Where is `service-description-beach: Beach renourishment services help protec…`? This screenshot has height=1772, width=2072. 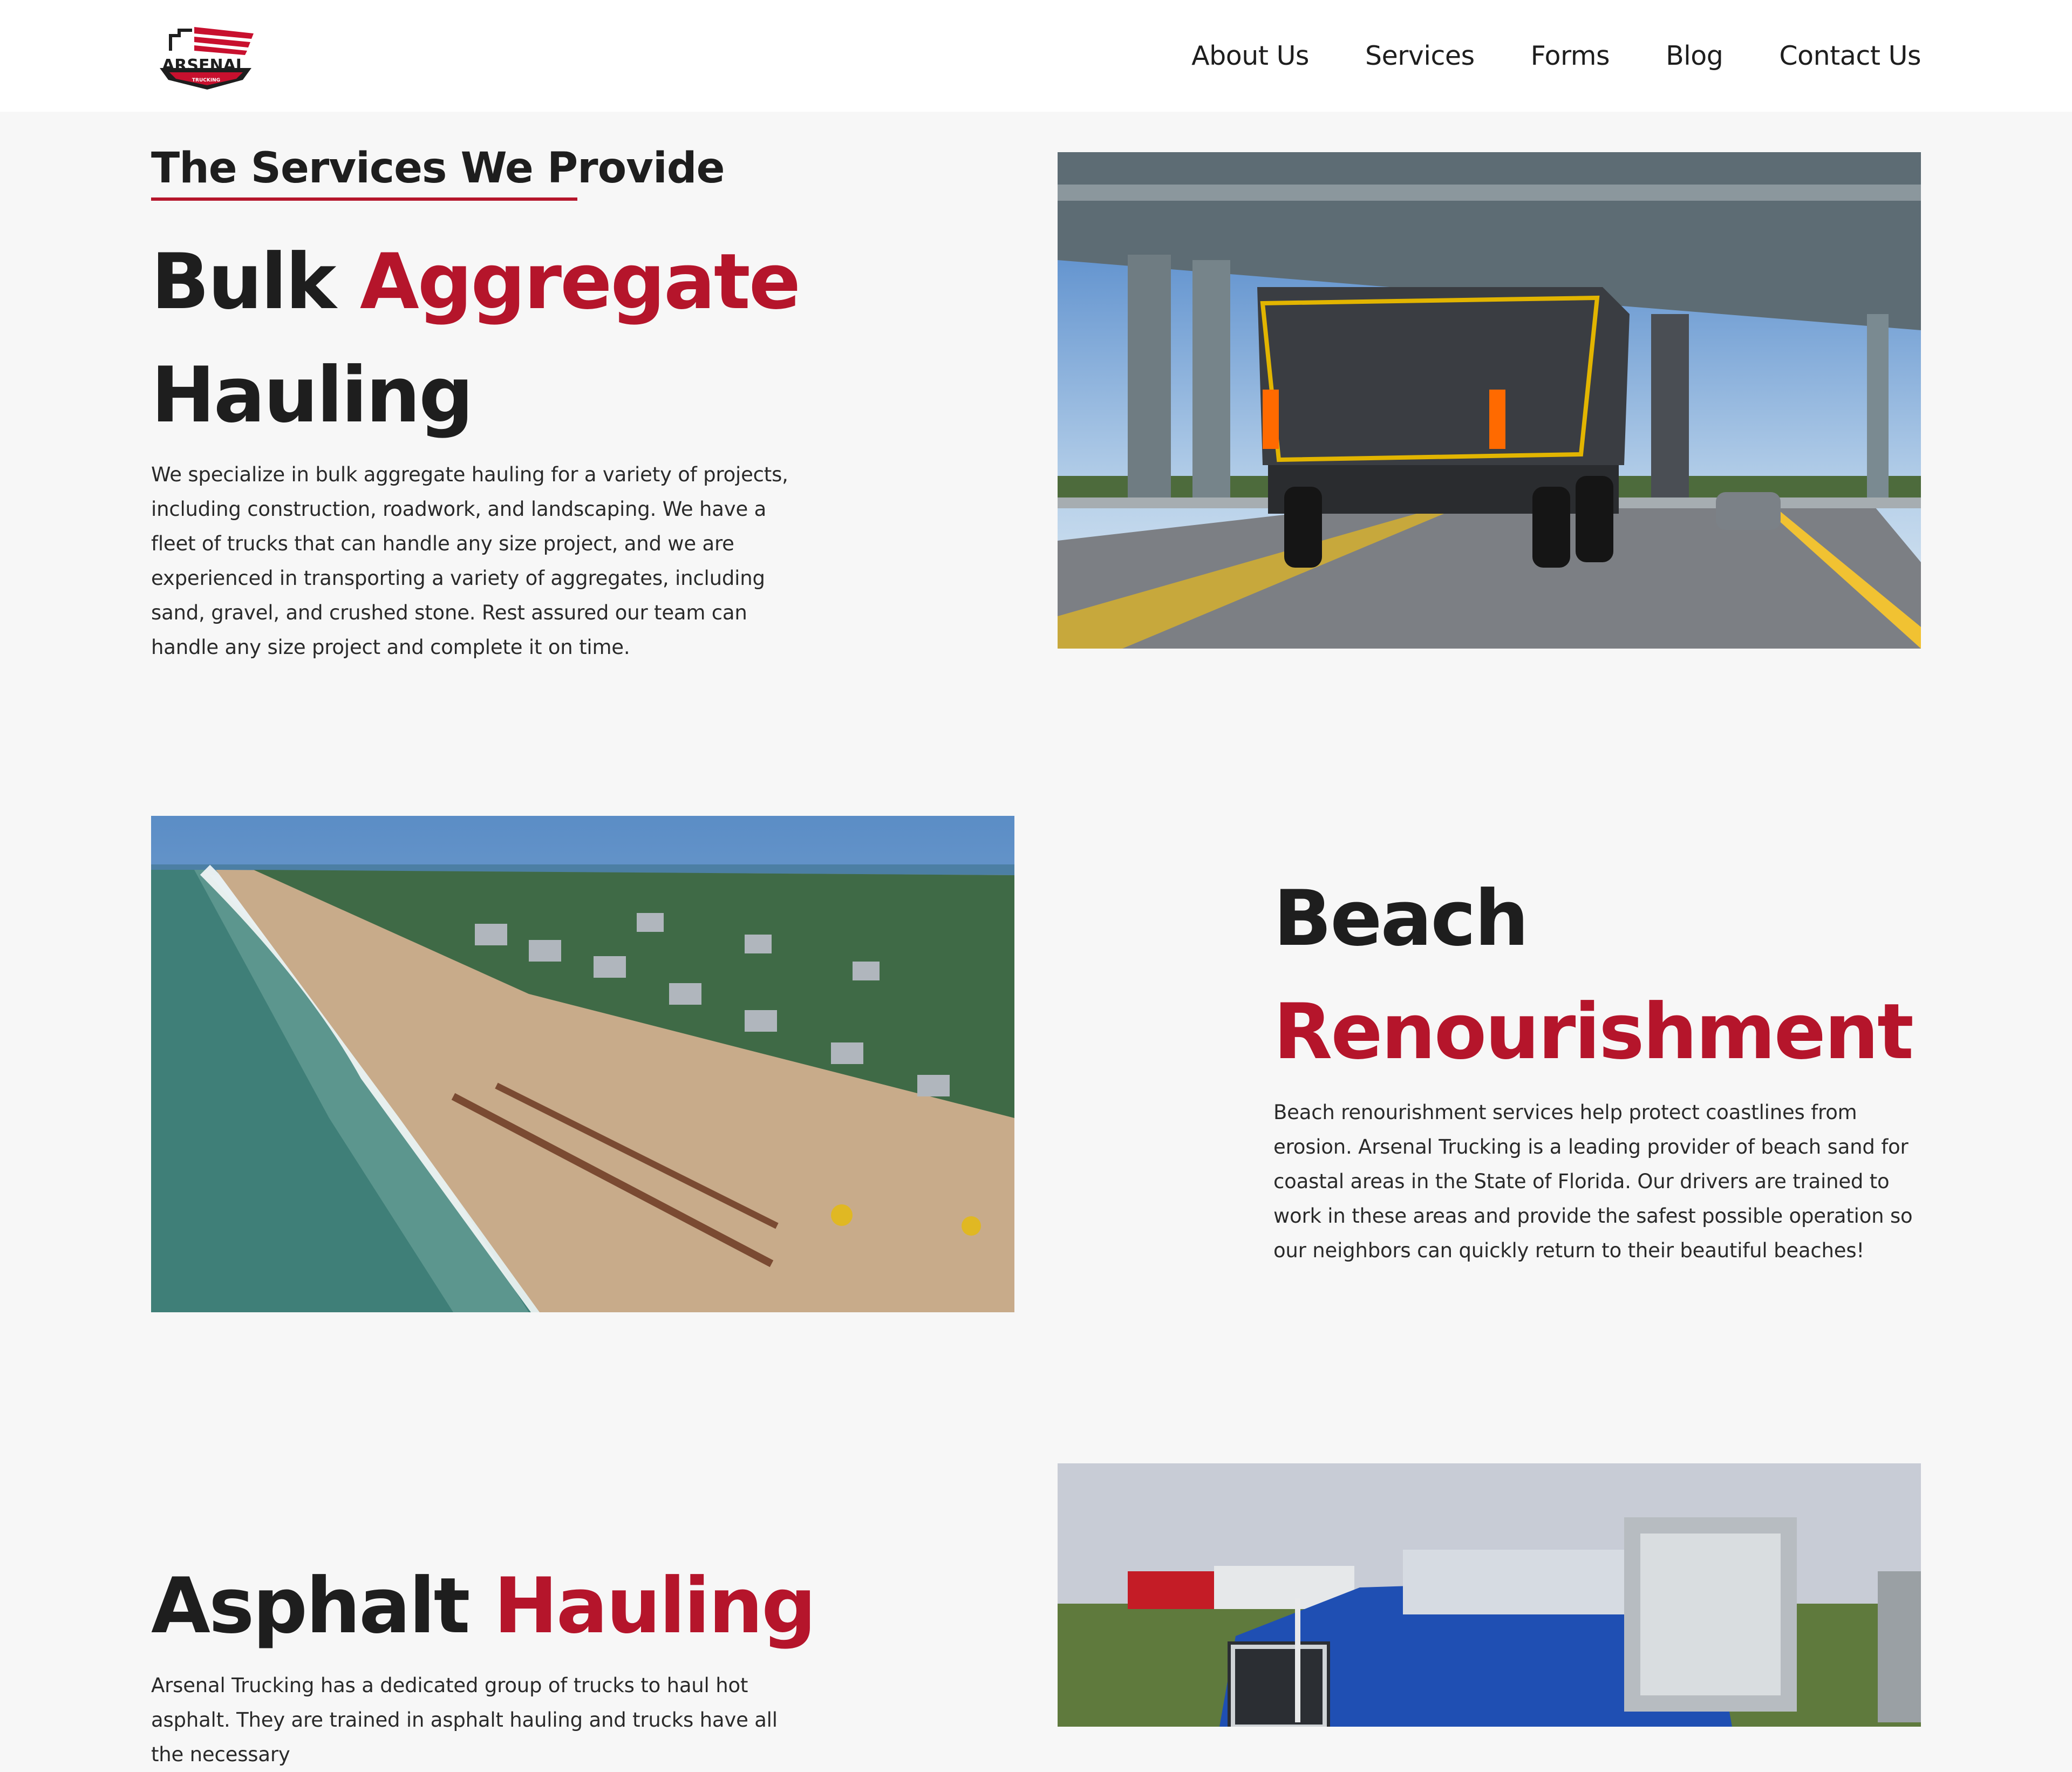
service-description-beach: Beach renourishment services help protec… is located at coordinates (1593, 1181).